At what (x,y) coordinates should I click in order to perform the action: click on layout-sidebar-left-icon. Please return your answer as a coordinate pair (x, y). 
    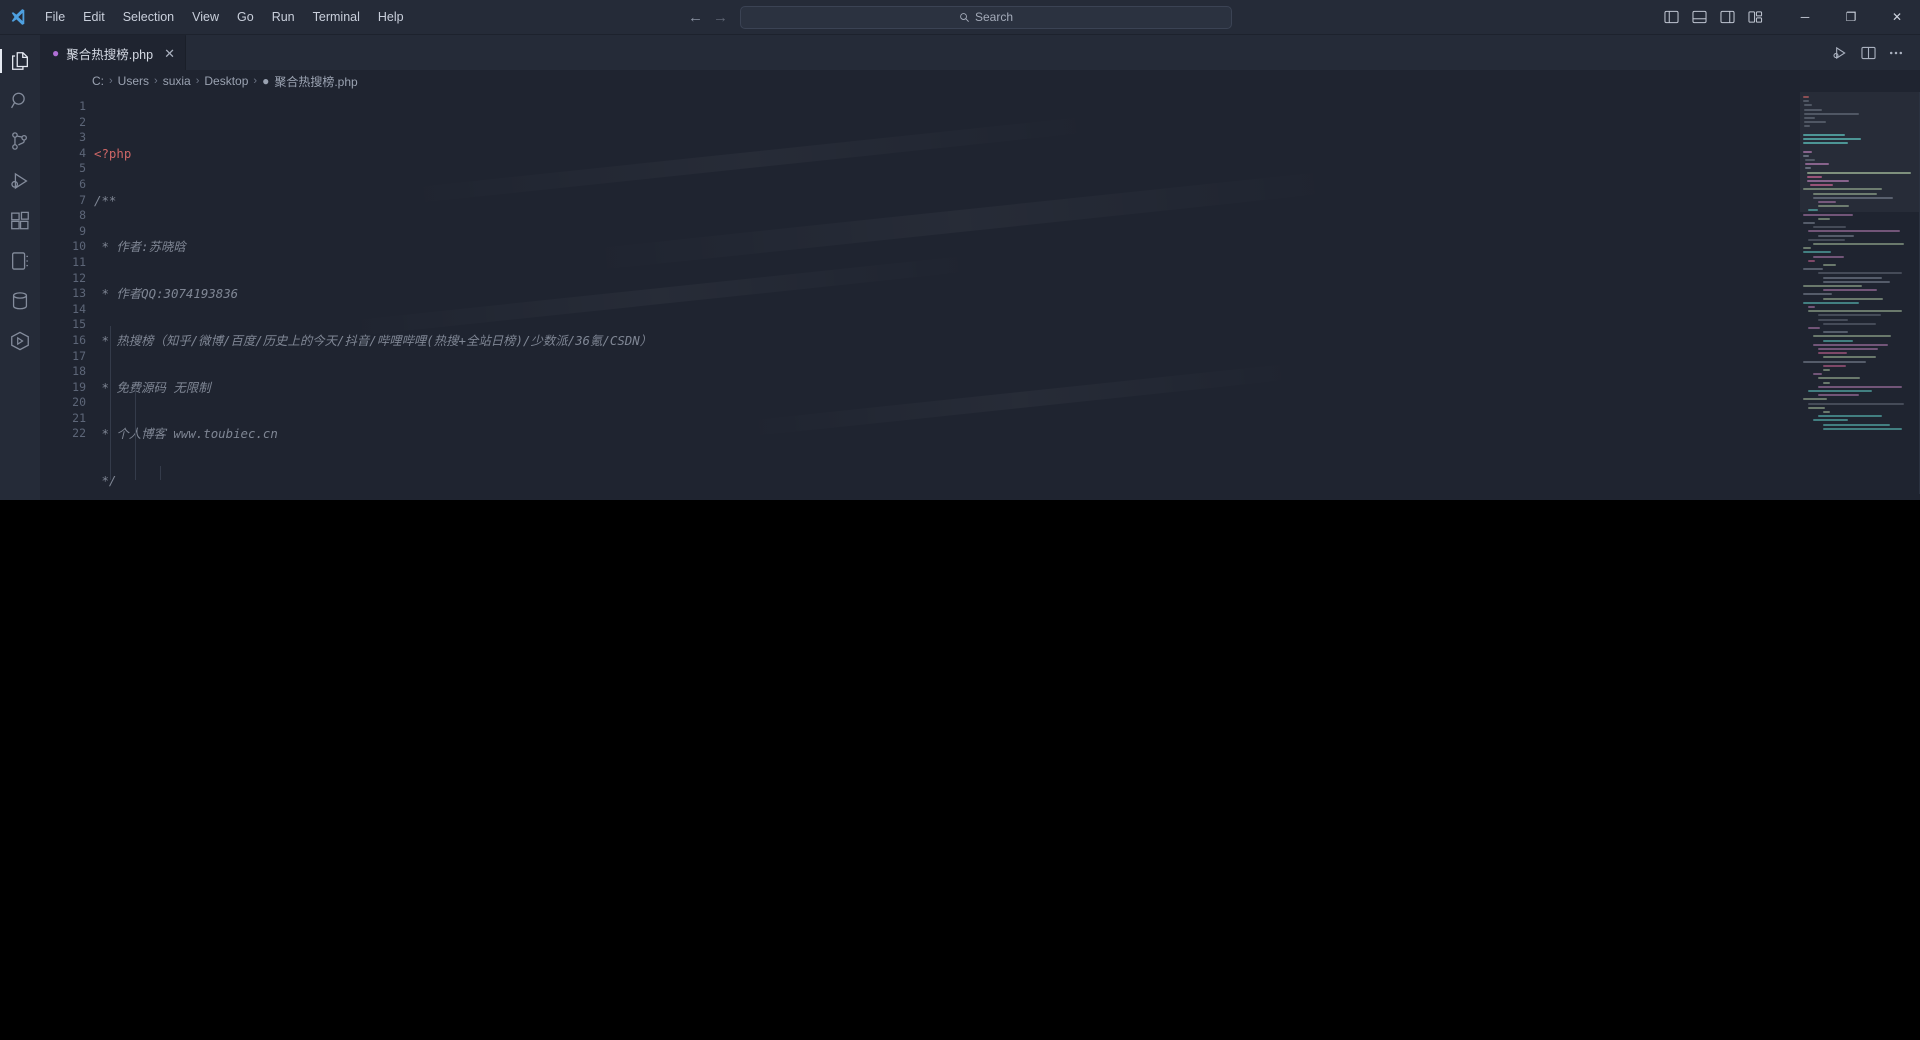
    Looking at the image, I should click on (1671, 17).